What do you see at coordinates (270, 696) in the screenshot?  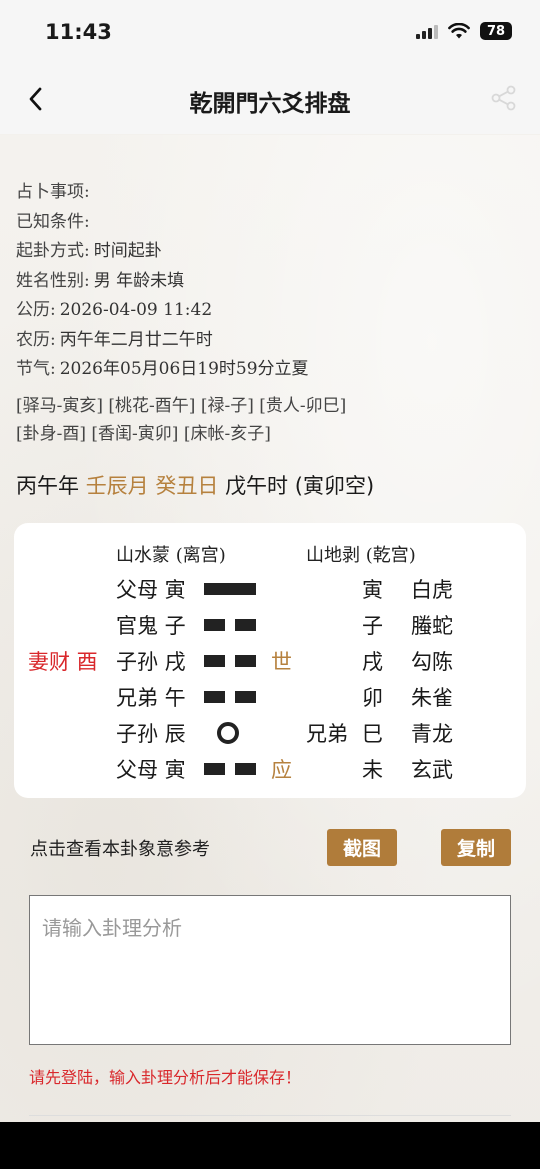 I see `yao-row: 兄弟 午 卯 朱雀` at bounding box center [270, 696].